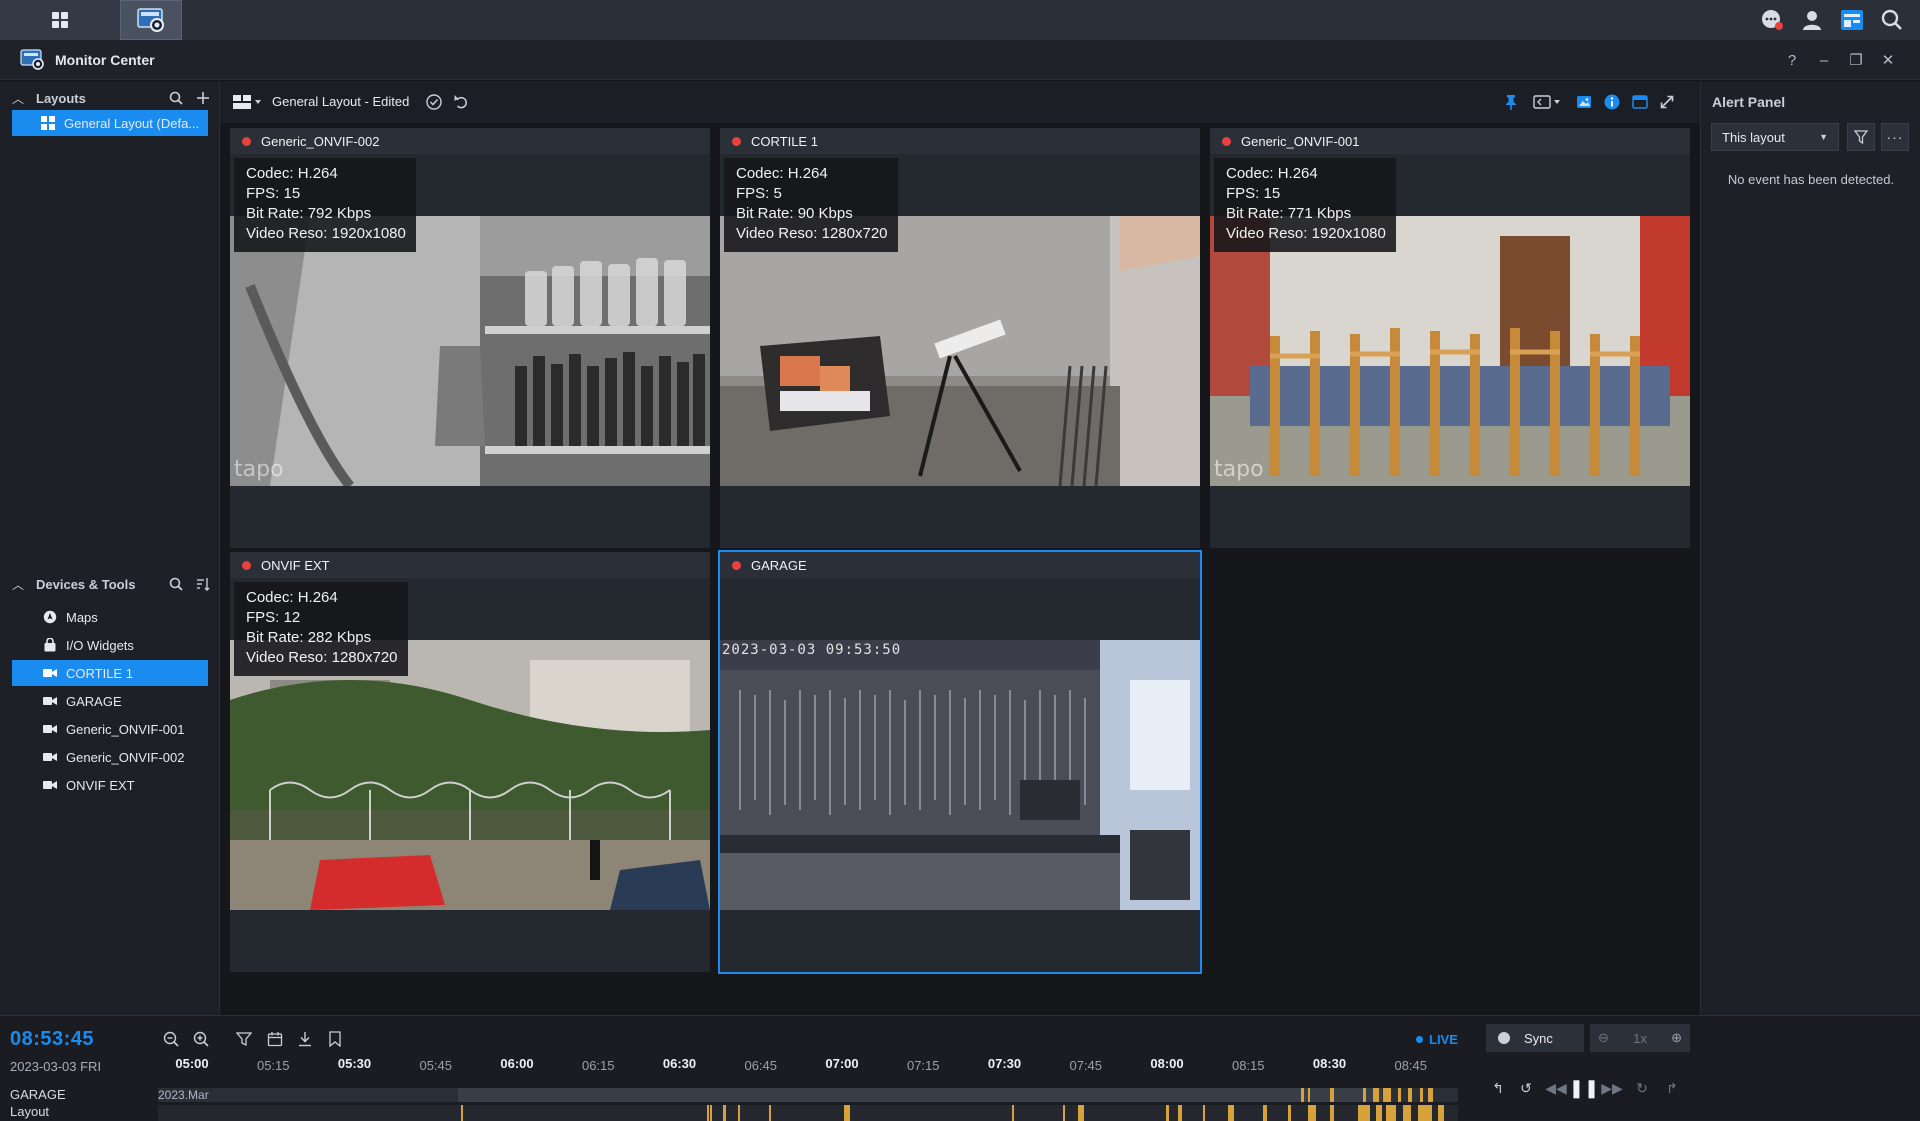 The height and width of the screenshot is (1121, 1920). What do you see at coordinates (273, 617) in the screenshot?
I see `fps-text: FPS: 12` at bounding box center [273, 617].